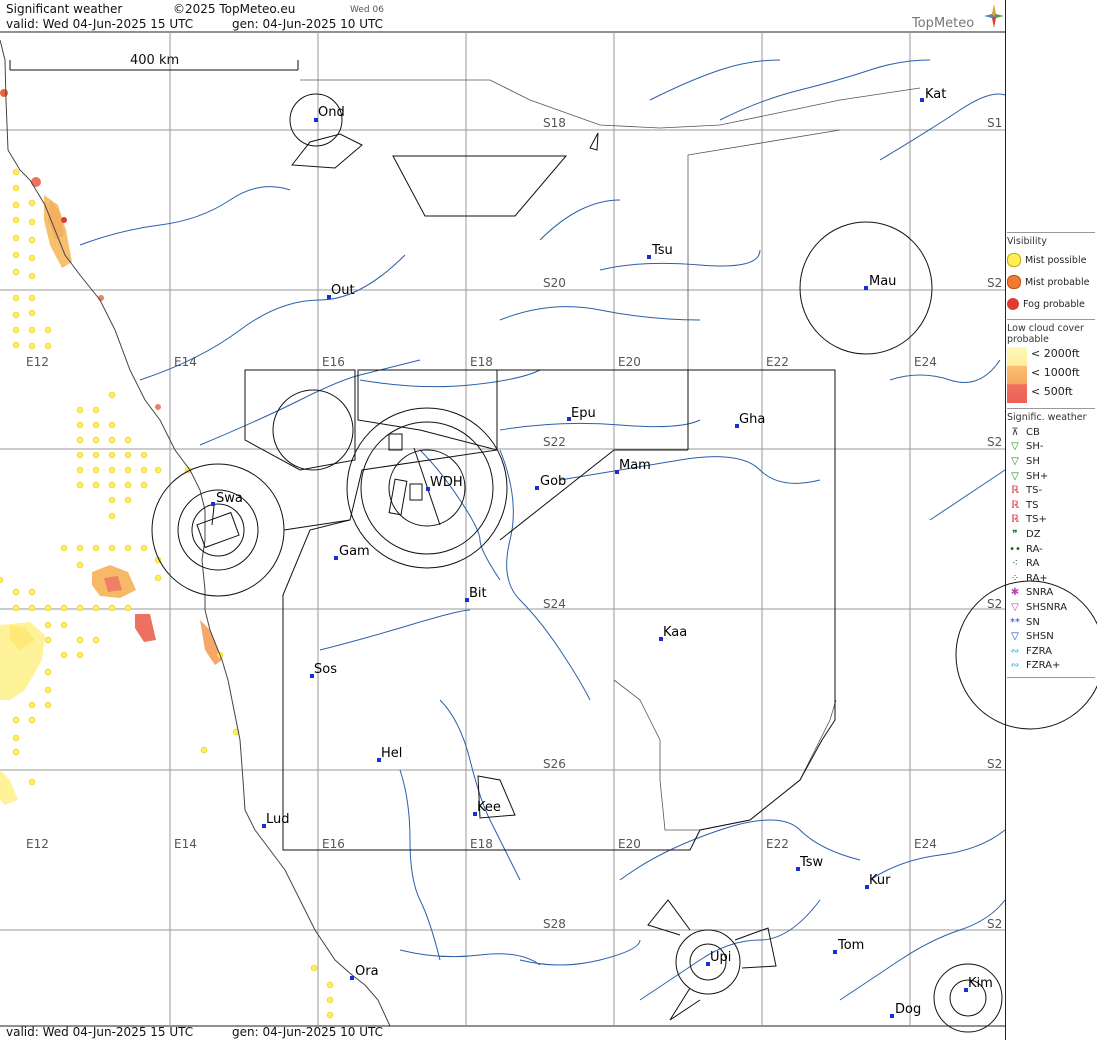 Image resolution: width=1097 pixels, height=1040 pixels. Describe the element at coordinates (1037, 476) in the screenshot. I see `legend-label: SH+` at that location.